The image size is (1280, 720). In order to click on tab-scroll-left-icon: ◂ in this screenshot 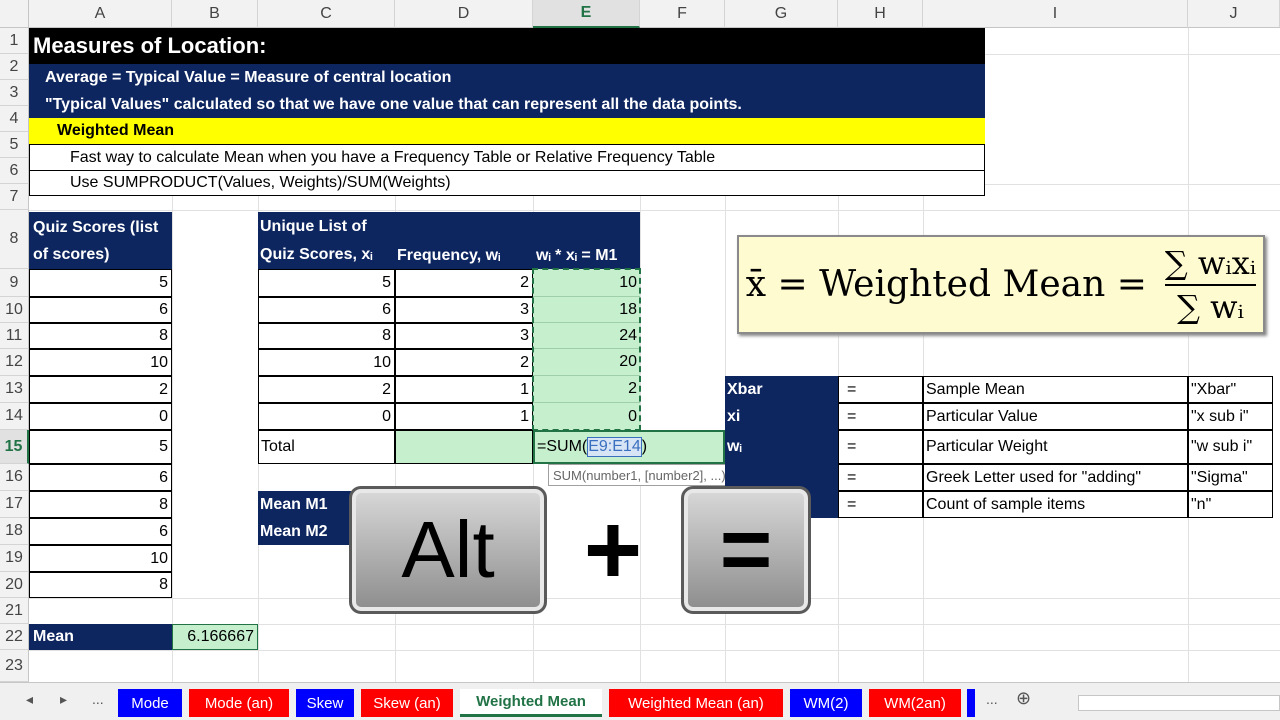, I will do `click(29, 699)`.